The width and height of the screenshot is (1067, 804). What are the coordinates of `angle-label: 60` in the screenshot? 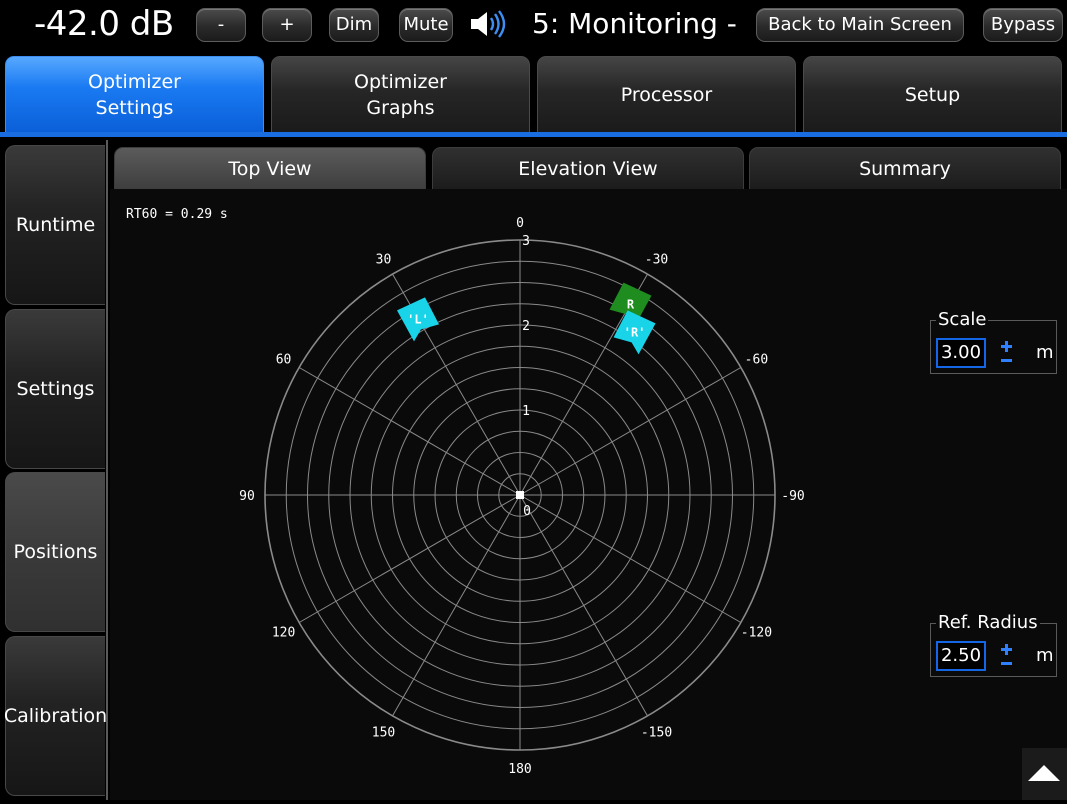 It's located at (284, 360).